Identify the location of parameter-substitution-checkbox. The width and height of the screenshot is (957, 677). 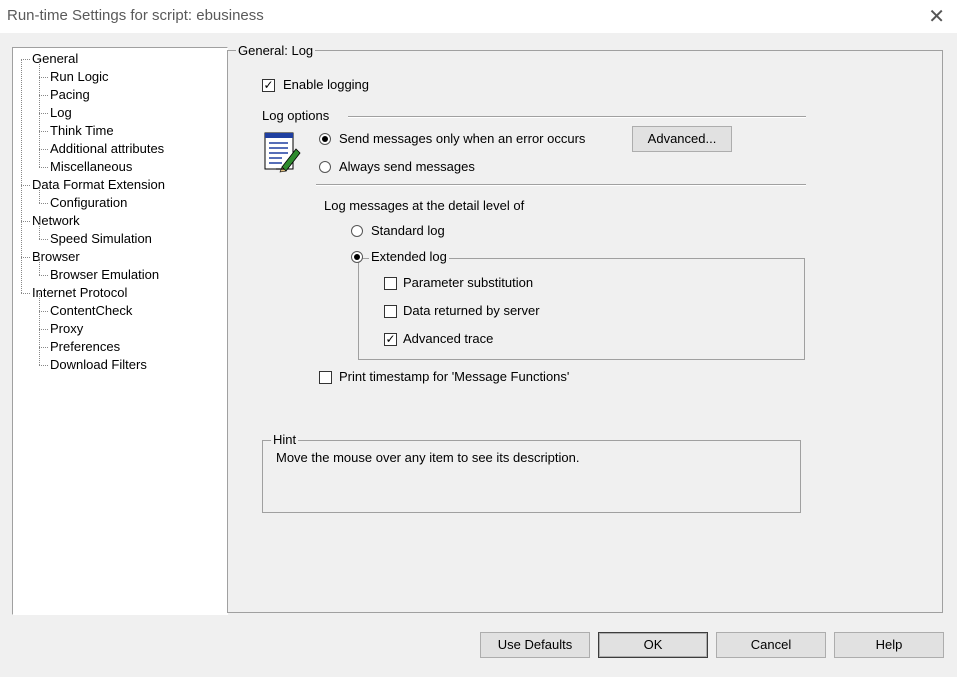
(390, 283).